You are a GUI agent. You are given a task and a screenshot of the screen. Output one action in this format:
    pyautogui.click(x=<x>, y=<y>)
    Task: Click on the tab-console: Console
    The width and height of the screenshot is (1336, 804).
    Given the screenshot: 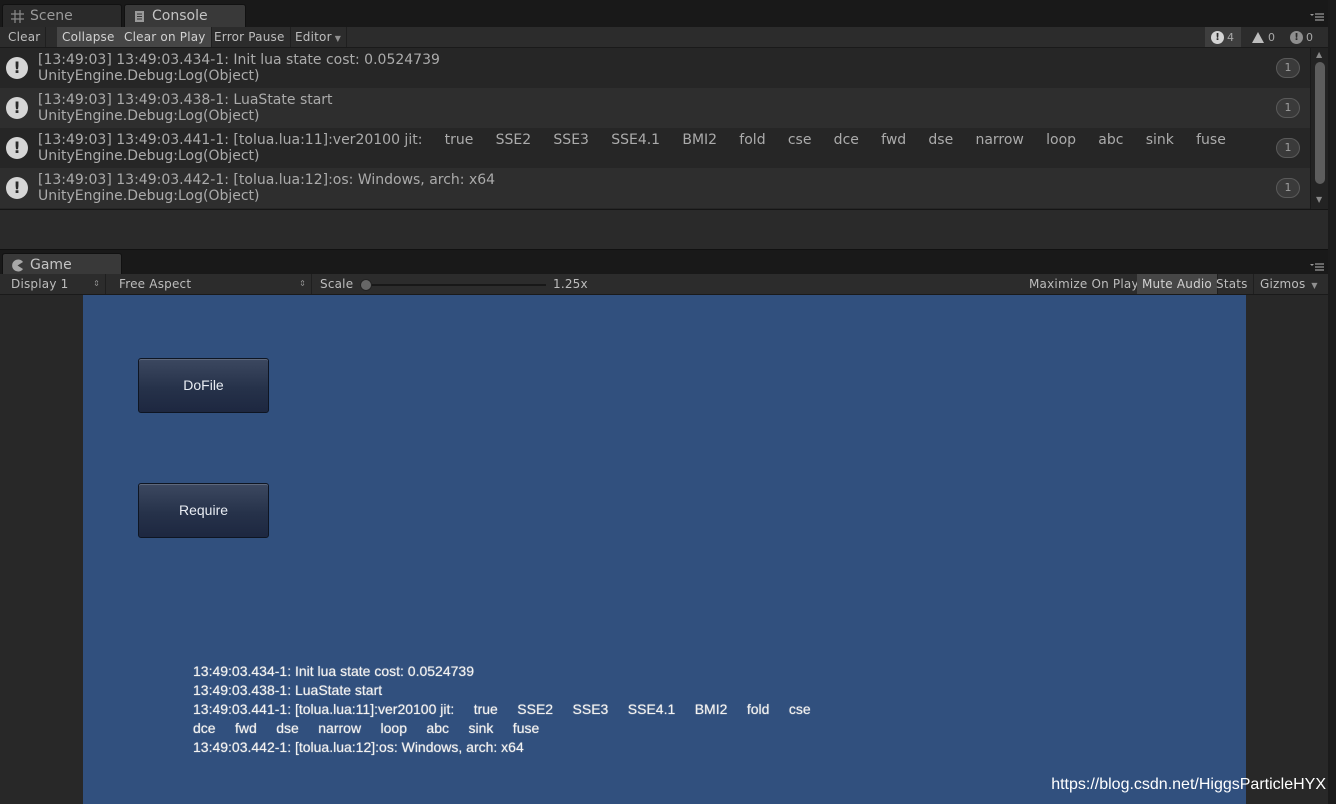 What is the action you would take?
    pyautogui.click(x=185, y=15)
    